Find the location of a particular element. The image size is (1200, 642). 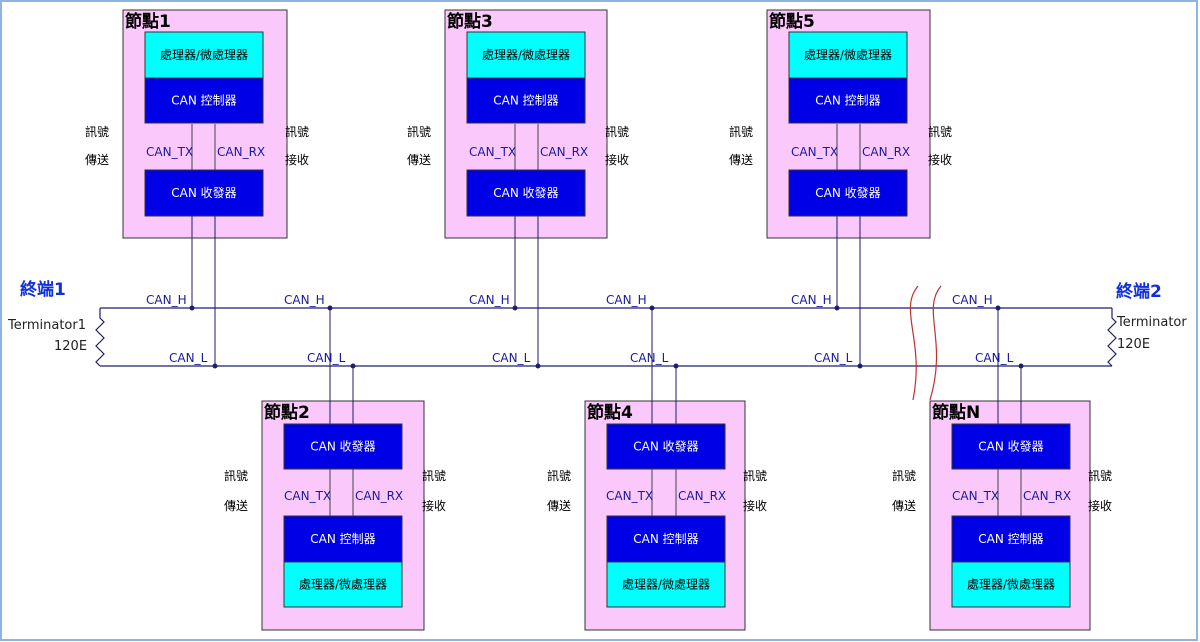

terminator-1-name: Terminator1 is located at coordinates (46, 325).